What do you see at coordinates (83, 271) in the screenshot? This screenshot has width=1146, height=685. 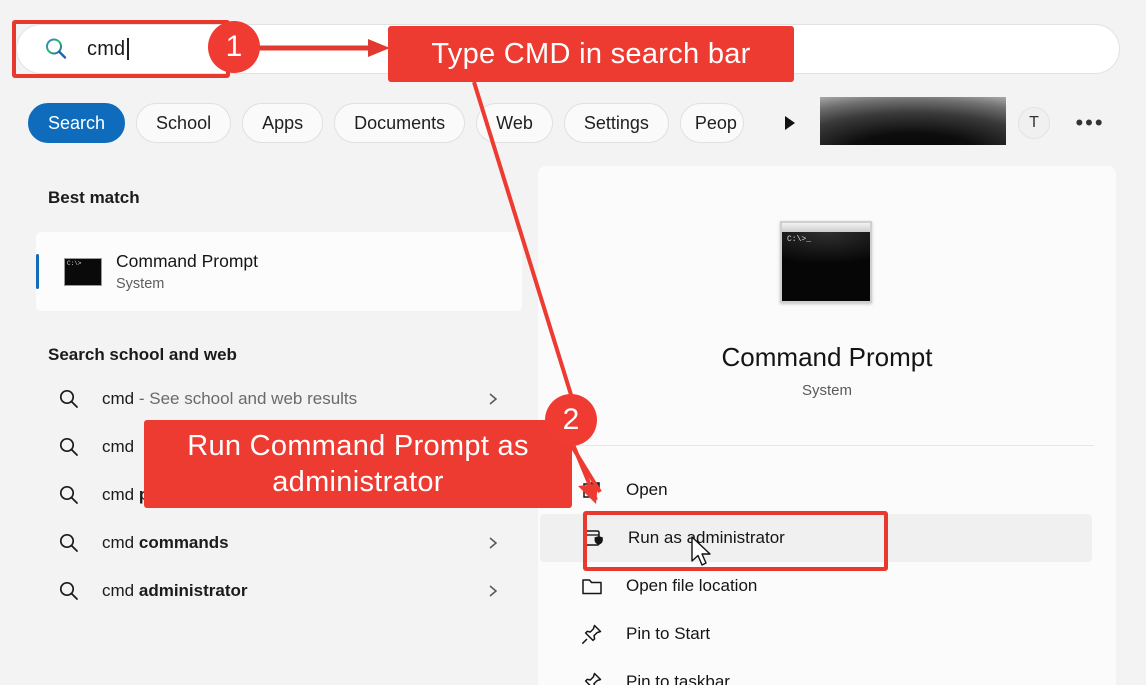 I see `command-prompt-icon` at bounding box center [83, 271].